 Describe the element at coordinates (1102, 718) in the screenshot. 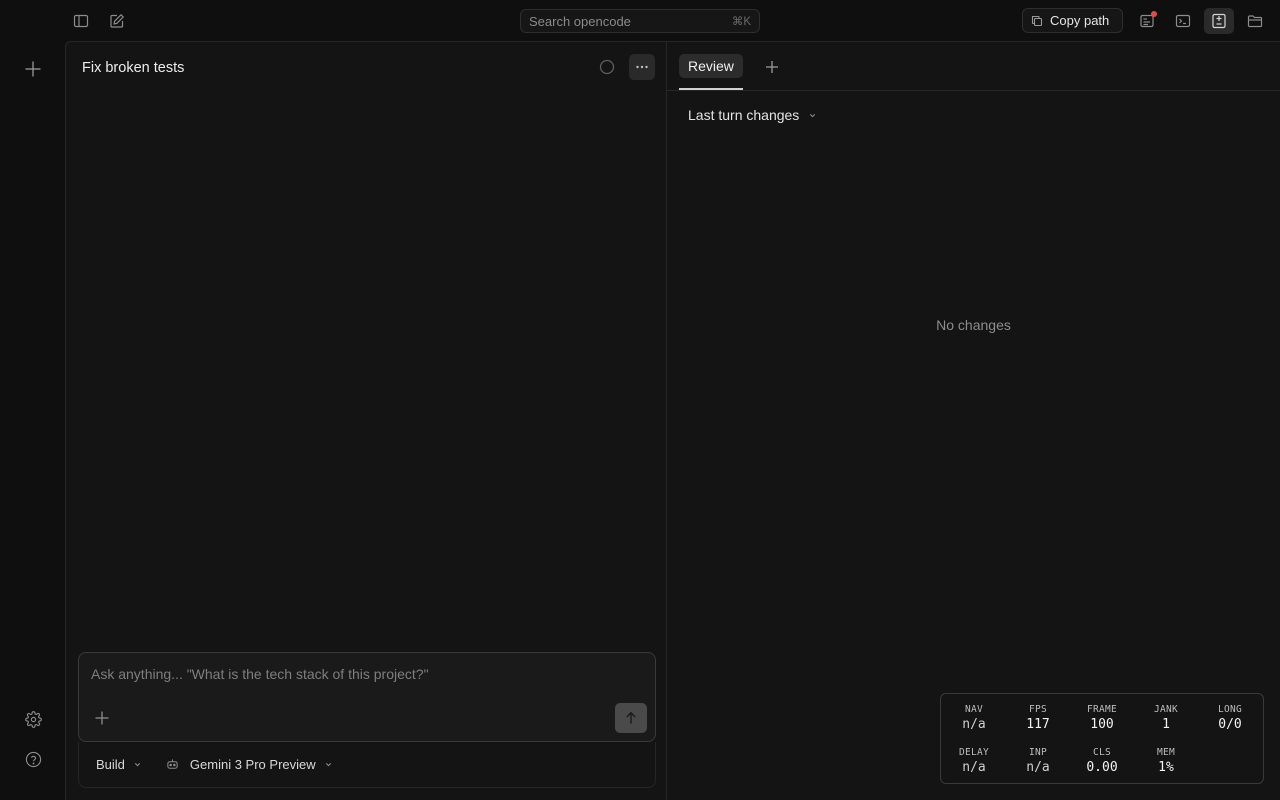

I see `perf-metric-frame: FRAME 100` at that location.